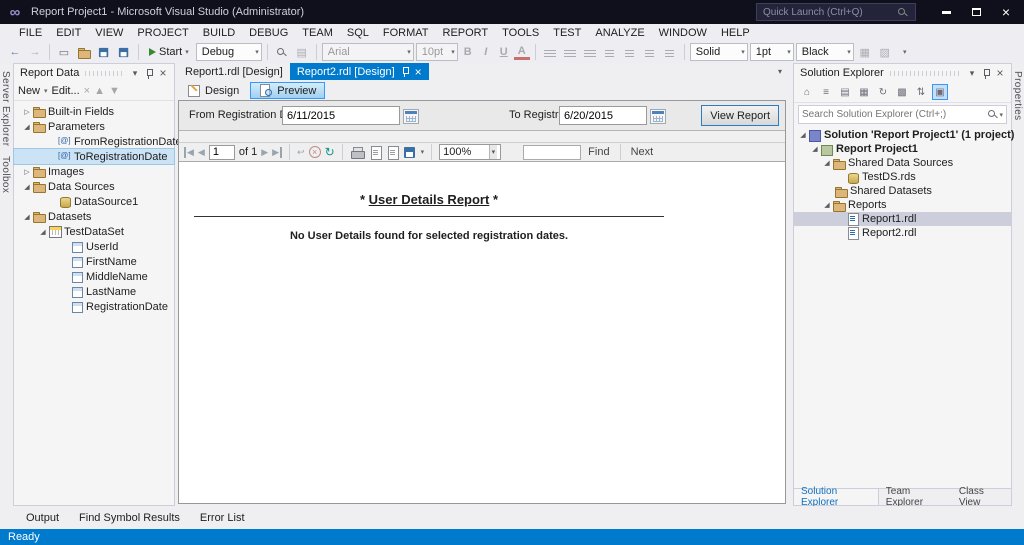 The width and height of the screenshot is (1024, 545). Describe the element at coordinates (411, 116) in the screenshot. I see `from-date-calendar-button` at that location.